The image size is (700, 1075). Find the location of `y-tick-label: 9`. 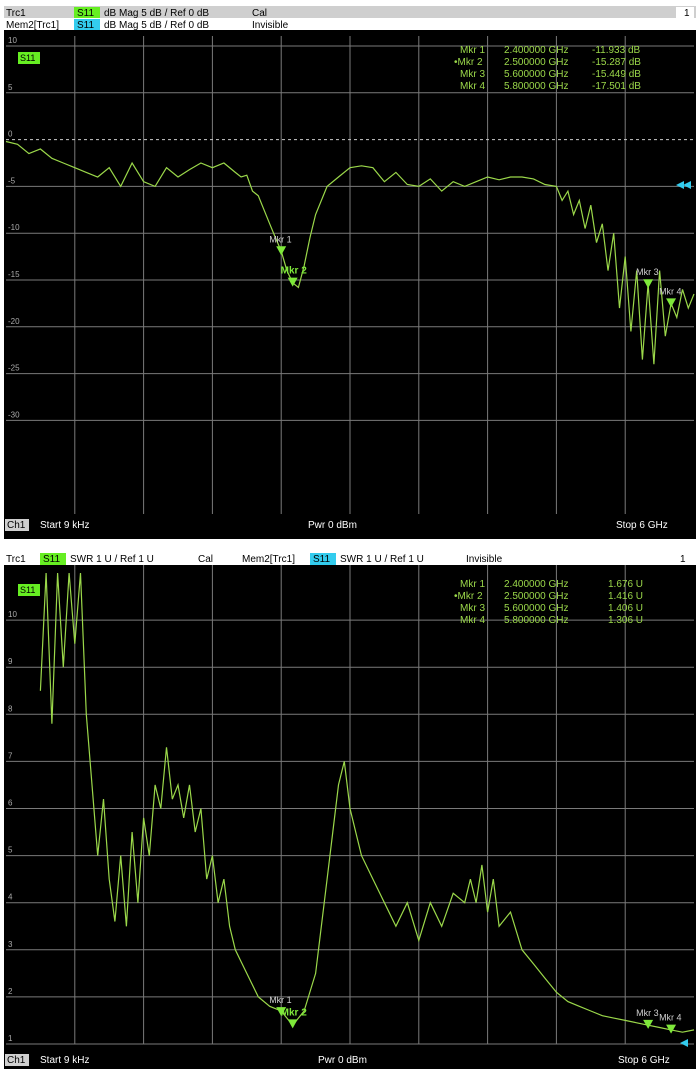

y-tick-label: 9 is located at coordinates (10, 661).